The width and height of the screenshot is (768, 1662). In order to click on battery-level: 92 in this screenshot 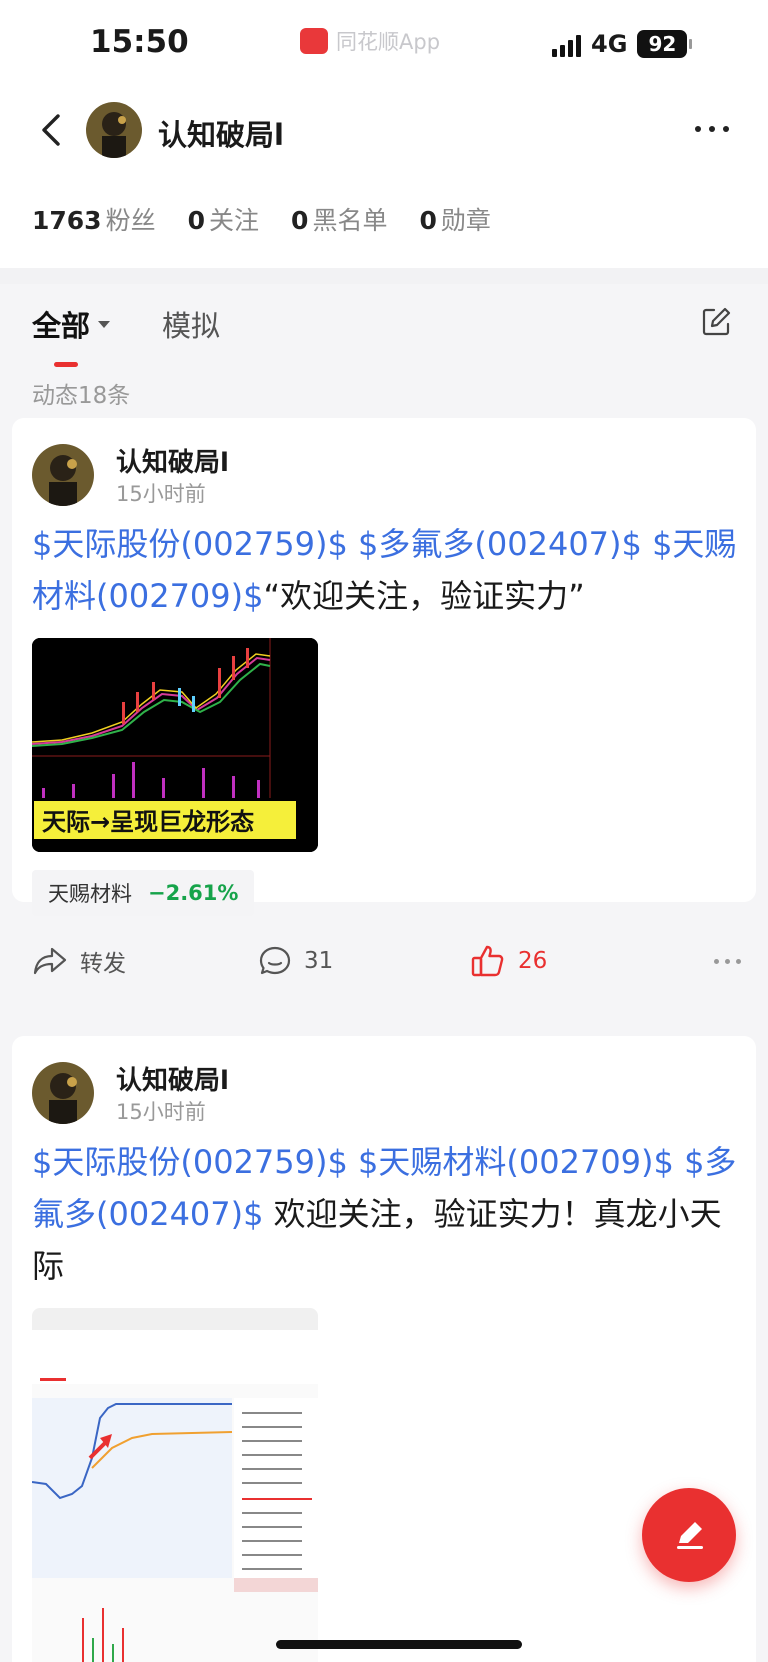, I will do `click(662, 44)`.